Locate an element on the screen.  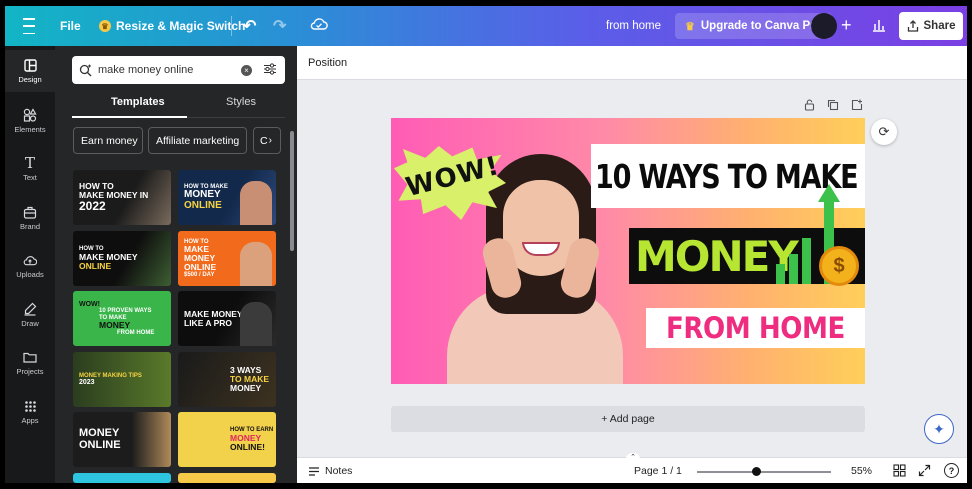
thumb-text: 2023 is located at coordinates (87, 382).